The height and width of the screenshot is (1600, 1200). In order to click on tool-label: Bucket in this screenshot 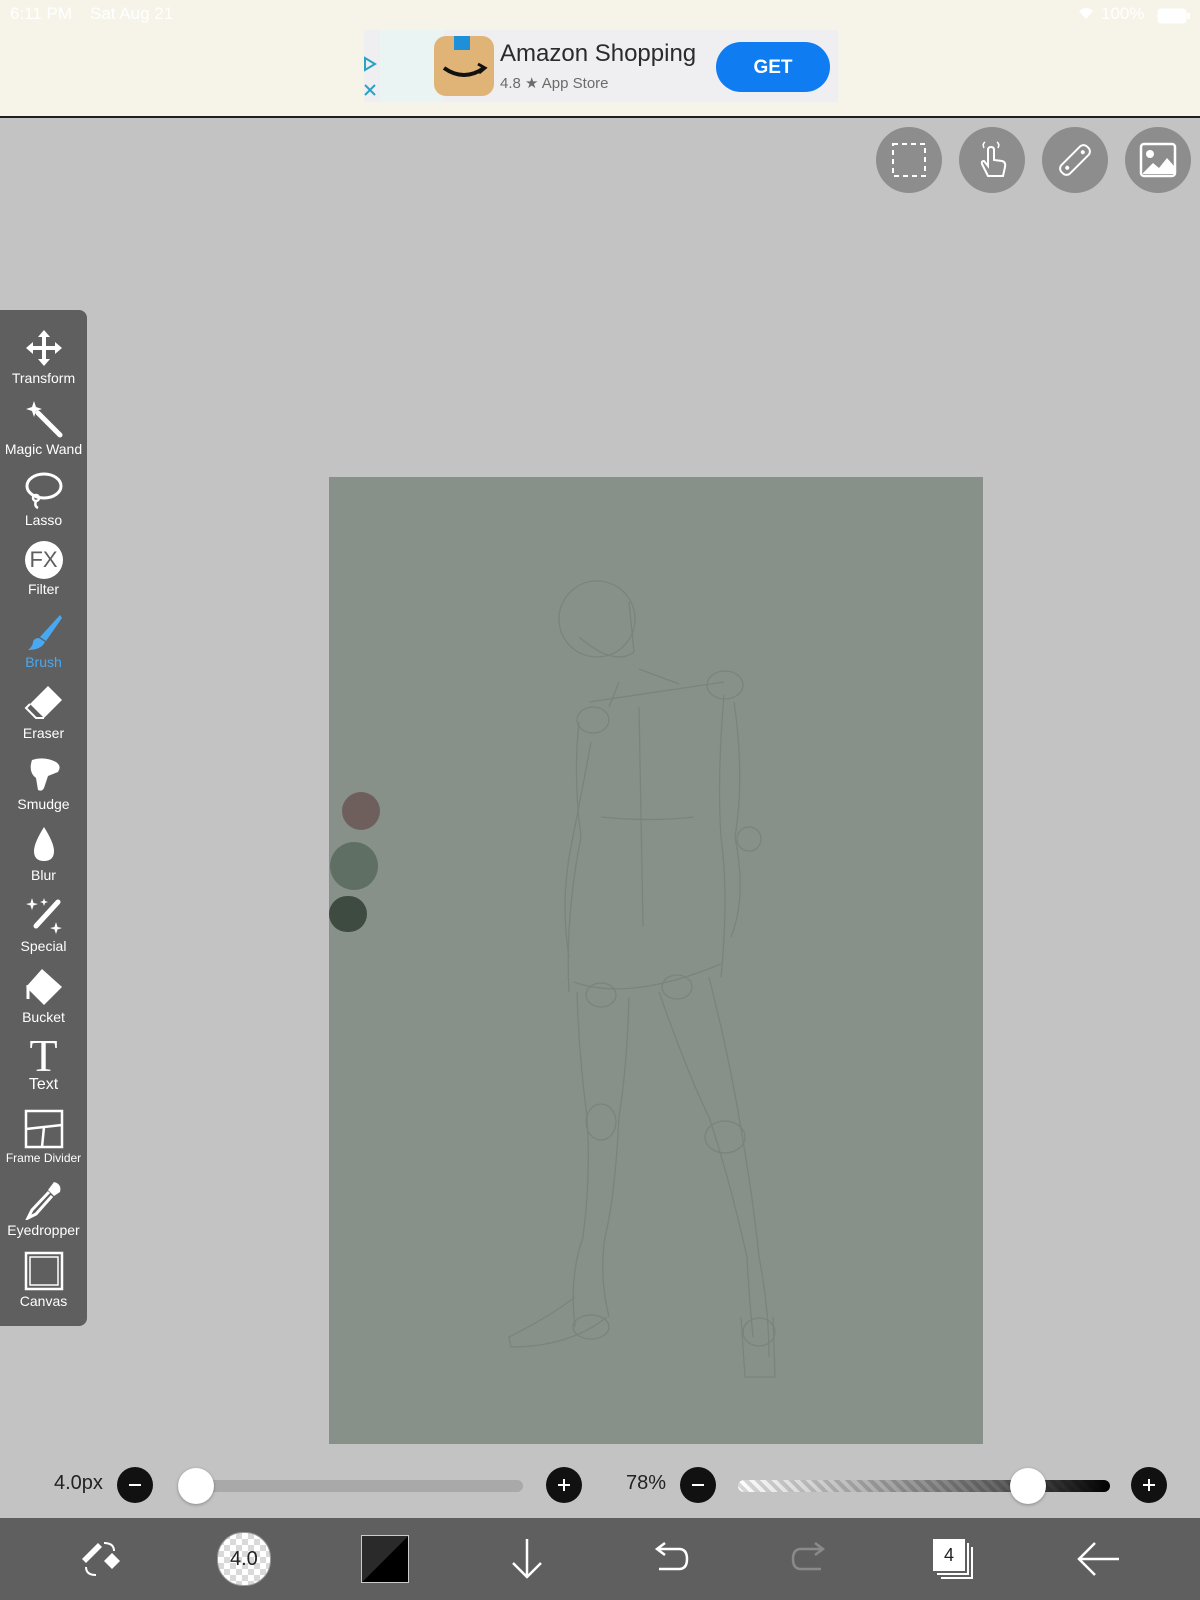, I will do `click(43, 1017)`.